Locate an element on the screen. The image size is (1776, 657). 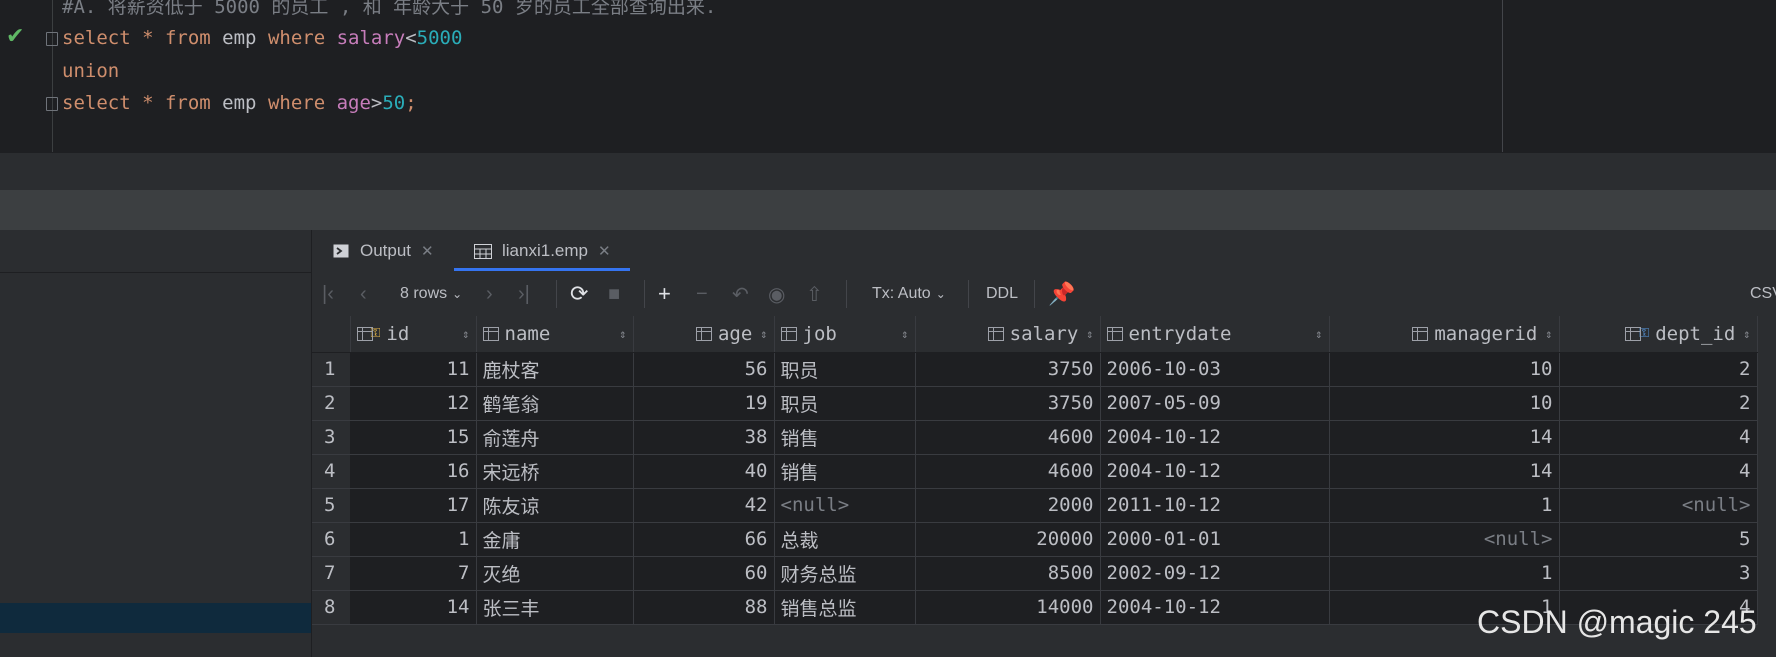
stop-icon: ■ is located at coordinates (614, 294).